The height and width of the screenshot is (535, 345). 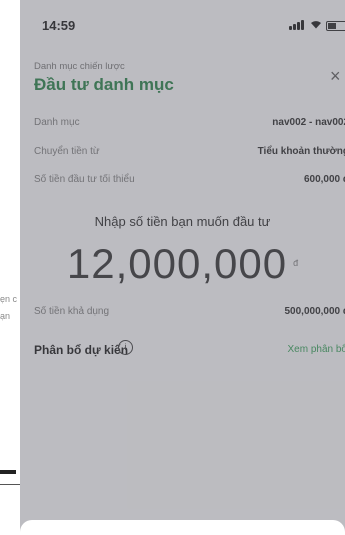 What do you see at coordinates (182, 527) in the screenshot?
I see `bottom-sheet` at bounding box center [182, 527].